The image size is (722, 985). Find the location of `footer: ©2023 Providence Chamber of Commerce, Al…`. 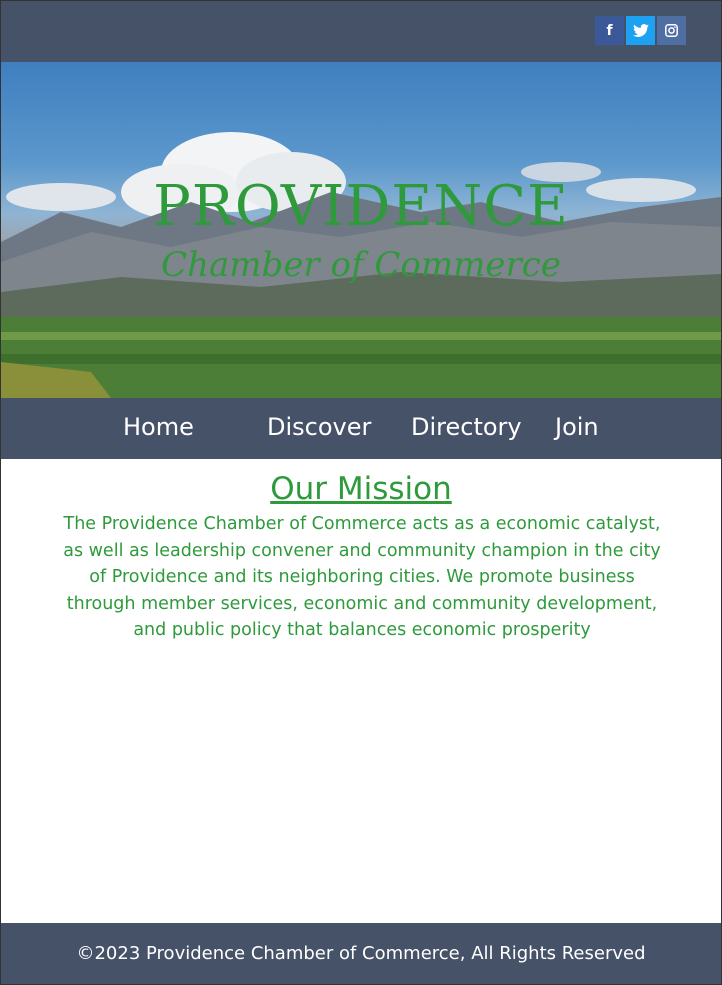

footer: ©2023 Providence Chamber of Commerce, Al… is located at coordinates (361, 953).